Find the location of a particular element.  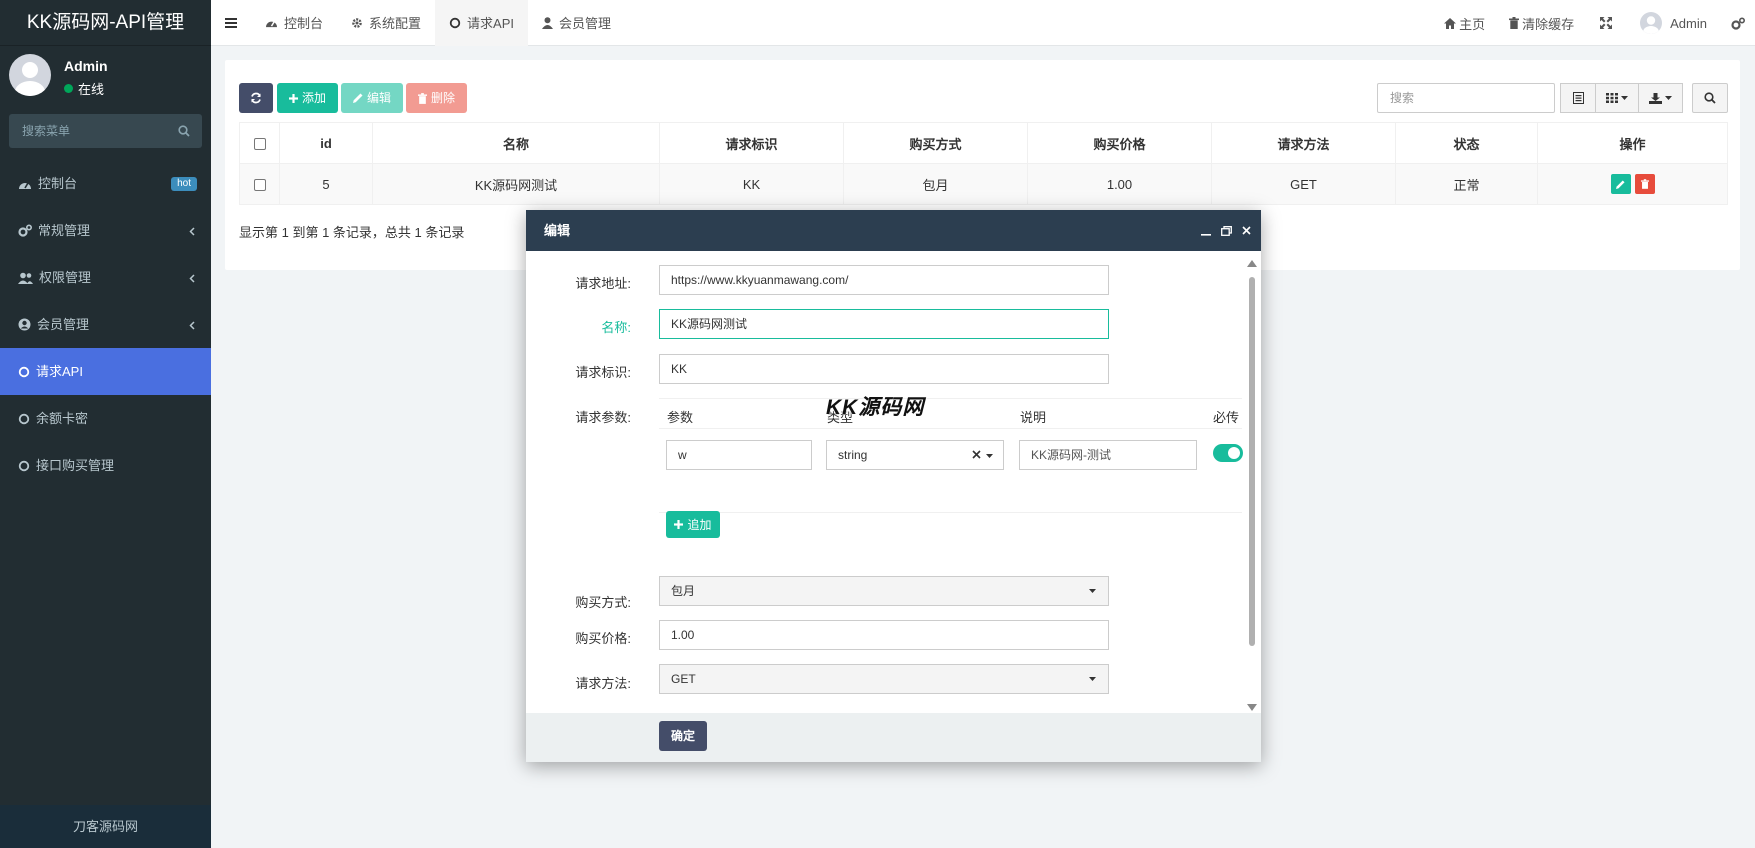

sidebar-item-label: 会员管理 is located at coordinates (63, 324).